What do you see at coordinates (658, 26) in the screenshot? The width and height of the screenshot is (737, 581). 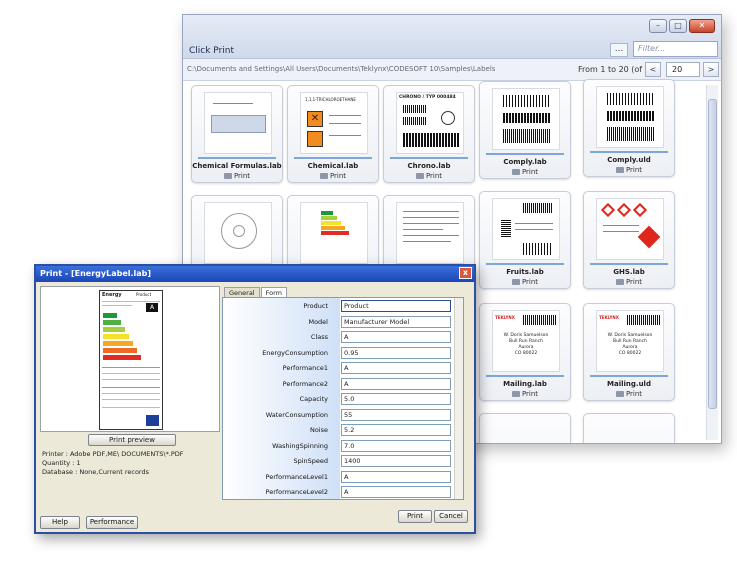 I see `minimize-button: –` at bounding box center [658, 26].